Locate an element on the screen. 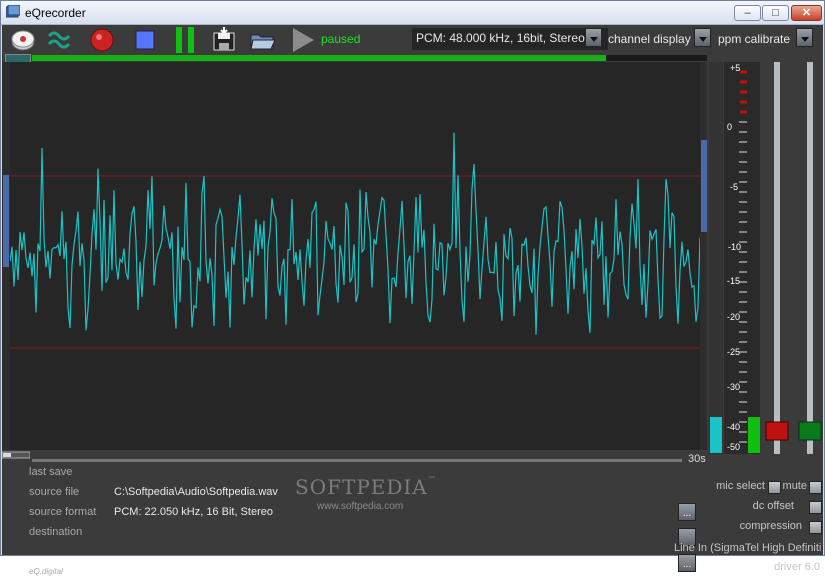 The image size is (825, 576). status-text: paused is located at coordinates (341, 39).